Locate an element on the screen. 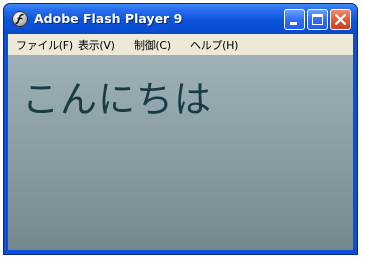 Image resolution: width=365 pixels, height=260 pixels. minimize-button is located at coordinates (294, 19).